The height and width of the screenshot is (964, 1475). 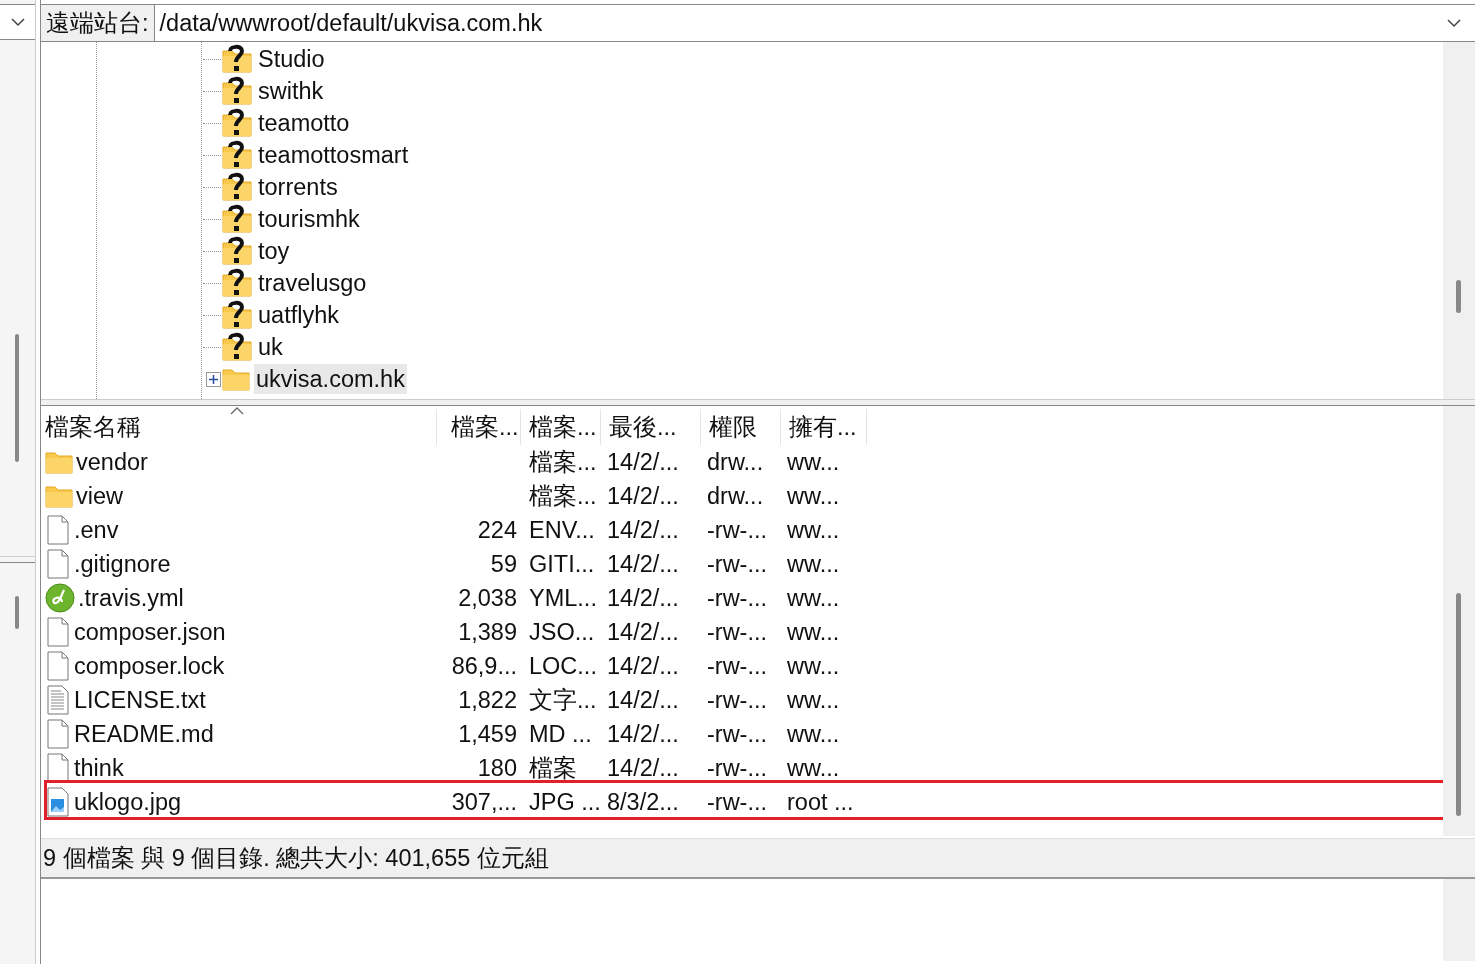 I want to click on tree-item: teamotto, so click(x=304, y=123).